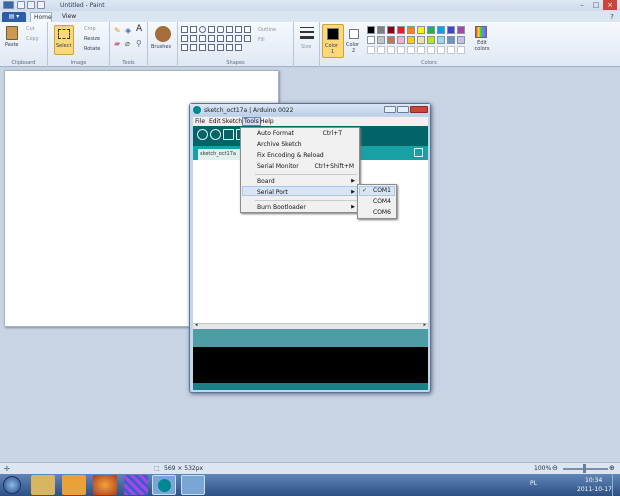 Image resolution: width=620 pixels, height=496 pixels. What do you see at coordinates (117, 31) in the screenshot?
I see `pencil-icon: ✎` at bounding box center [117, 31].